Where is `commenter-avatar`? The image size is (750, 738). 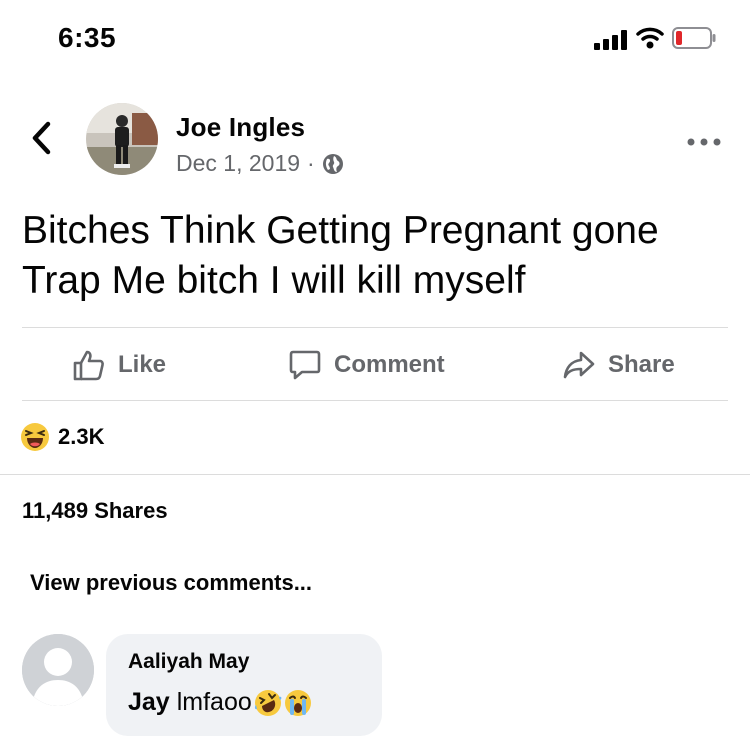 commenter-avatar is located at coordinates (58, 670).